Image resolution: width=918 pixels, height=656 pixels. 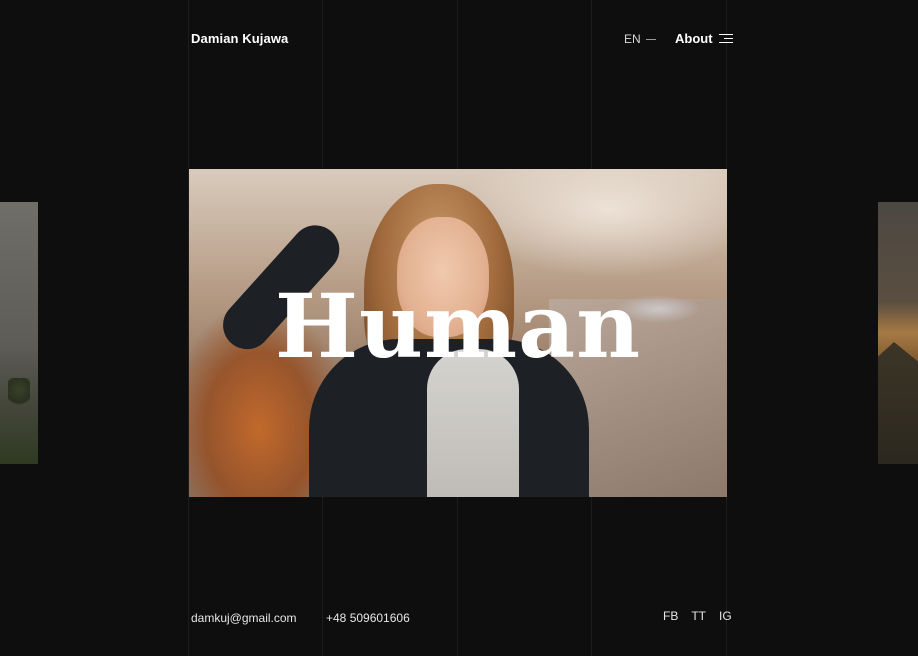 I want to click on dash-icon, so click(x=650, y=39).